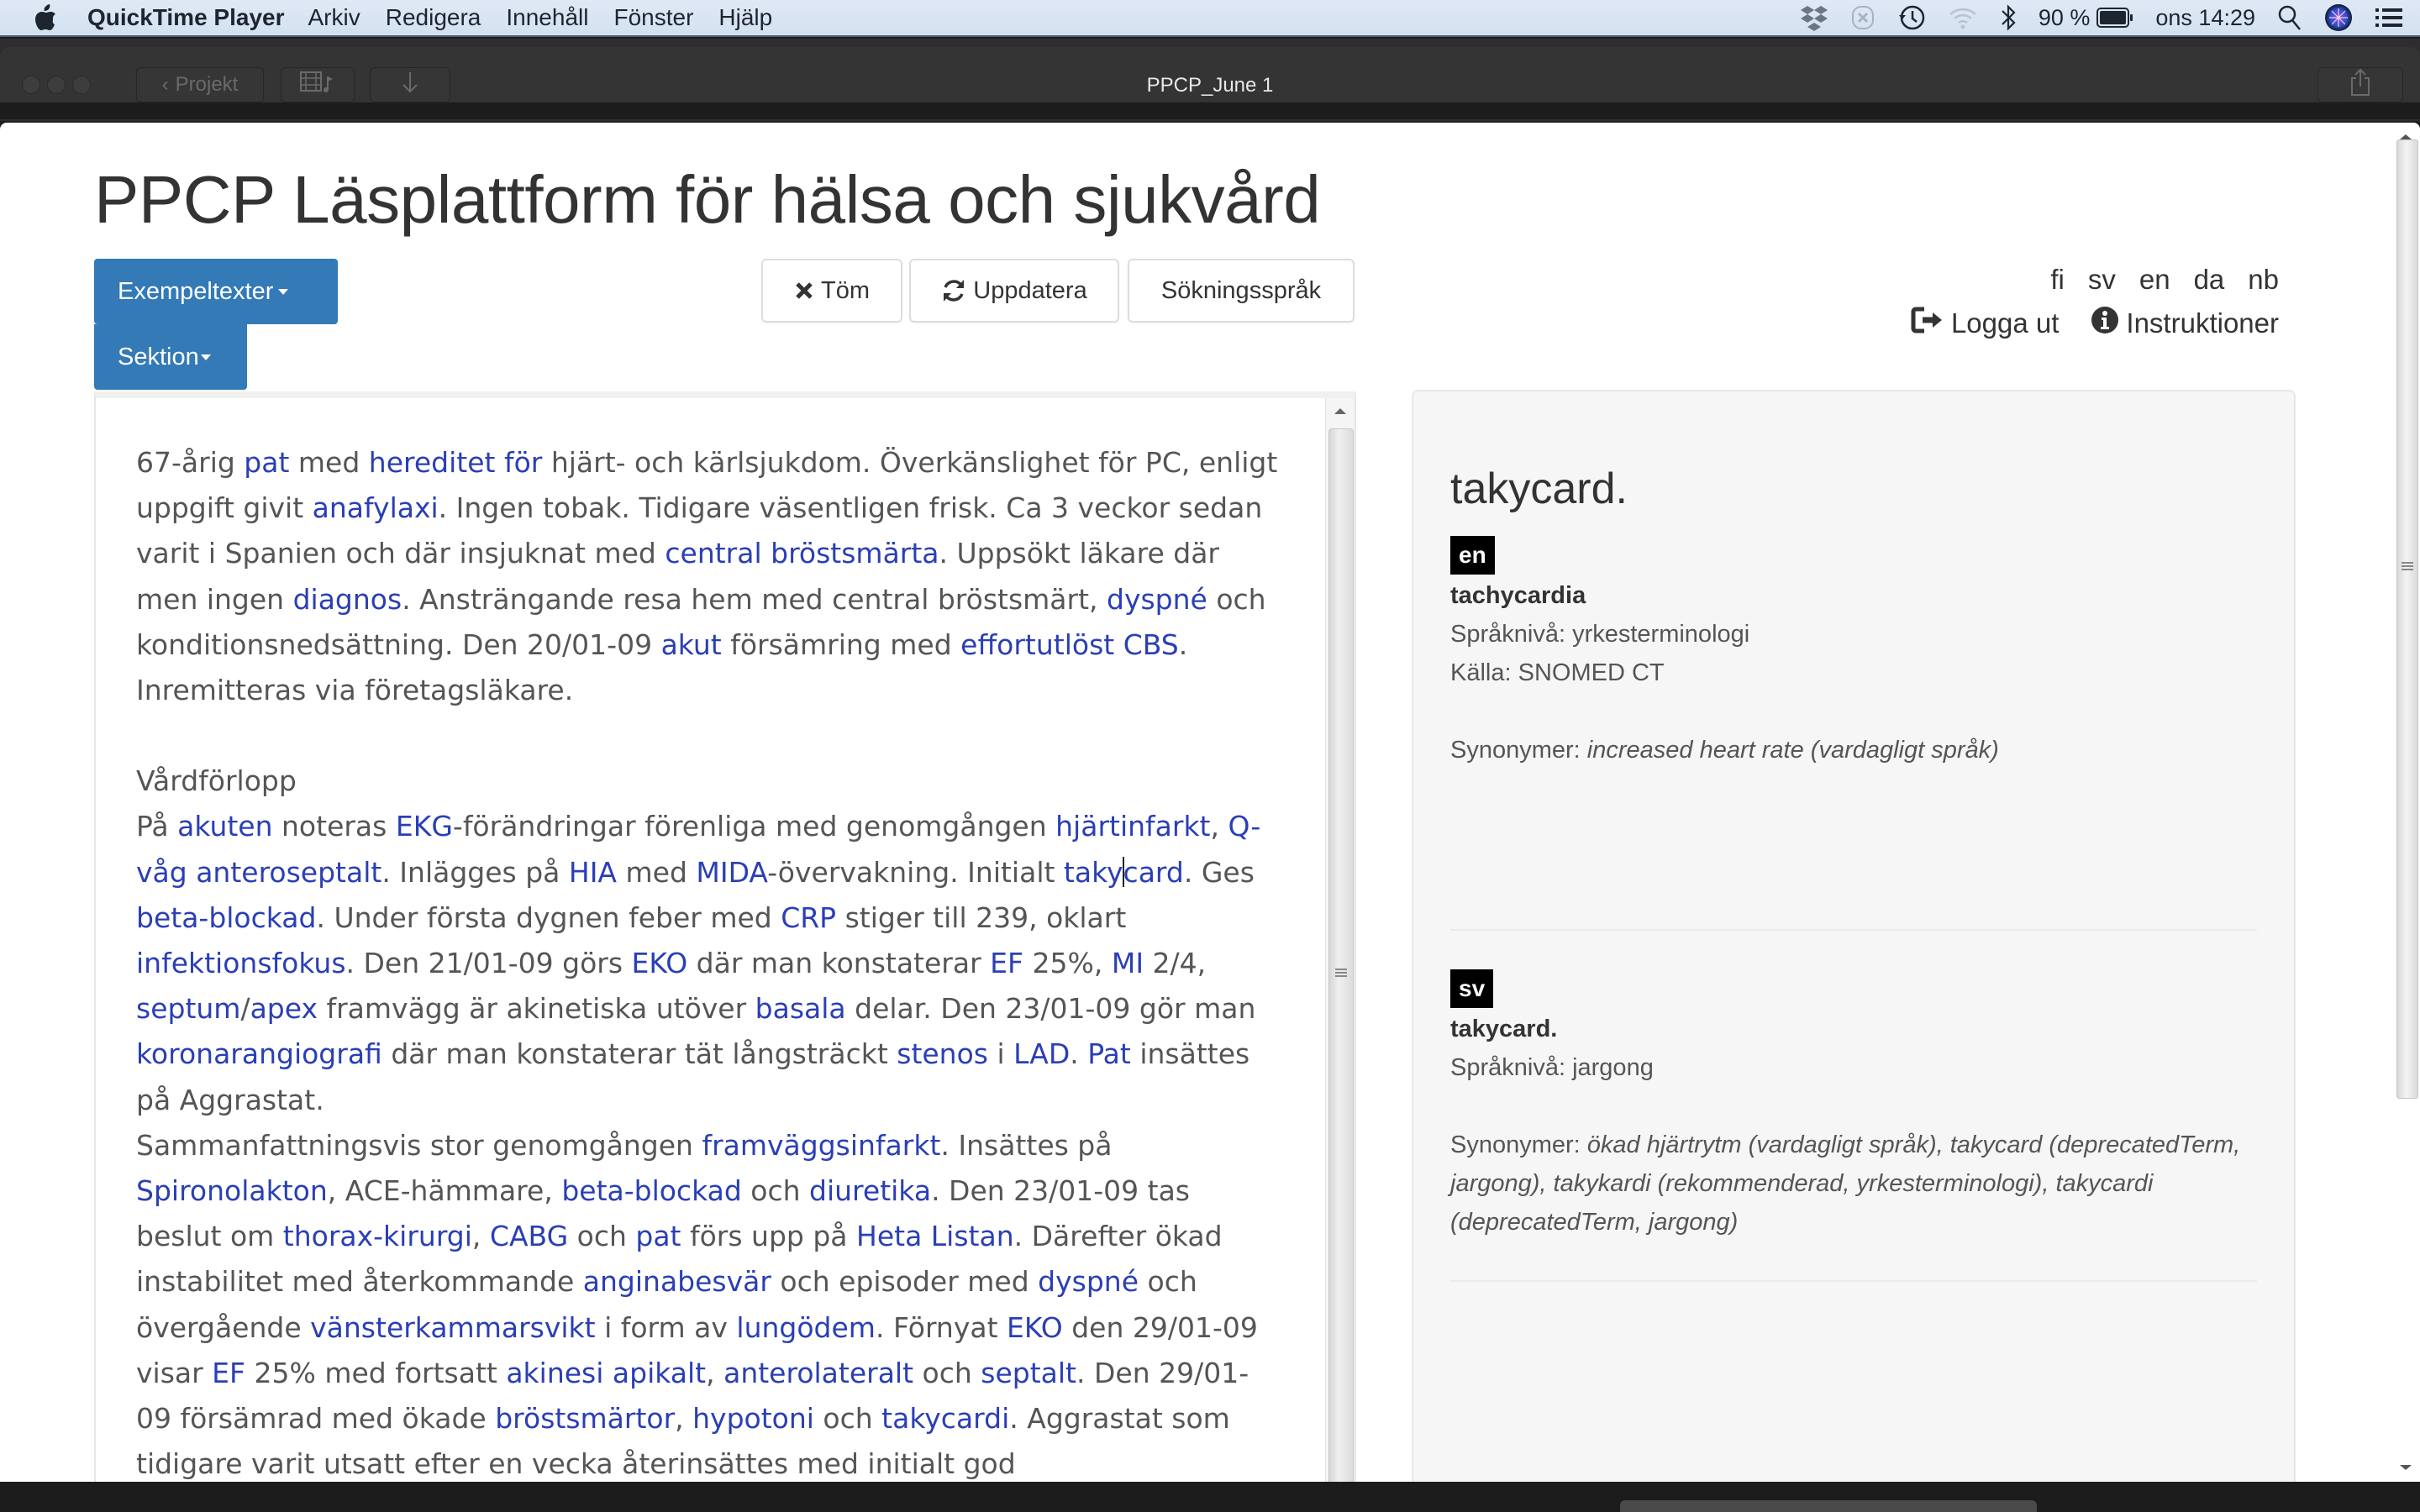 The height and width of the screenshot is (1512, 2420). Describe the element at coordinates (841, 644) in the screenshot. I see `text-segment: försämring med` at that location.